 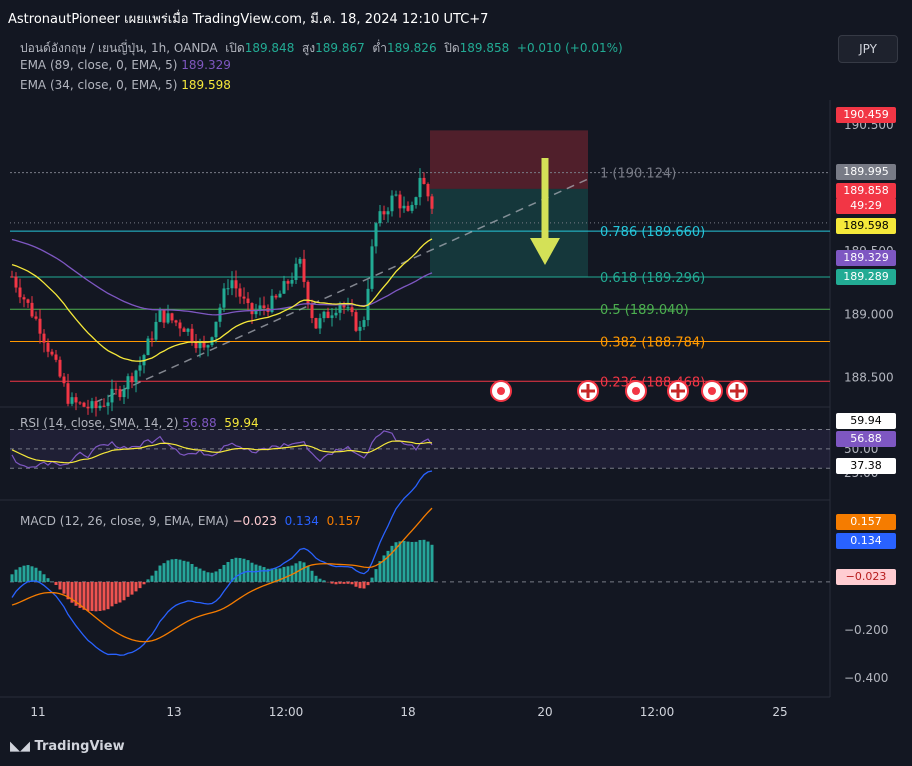 What do you see at coordinates (638, 174) in the screenshot?
I see `fib-label: 1 (190.124)` at bounding box center [638, 174].